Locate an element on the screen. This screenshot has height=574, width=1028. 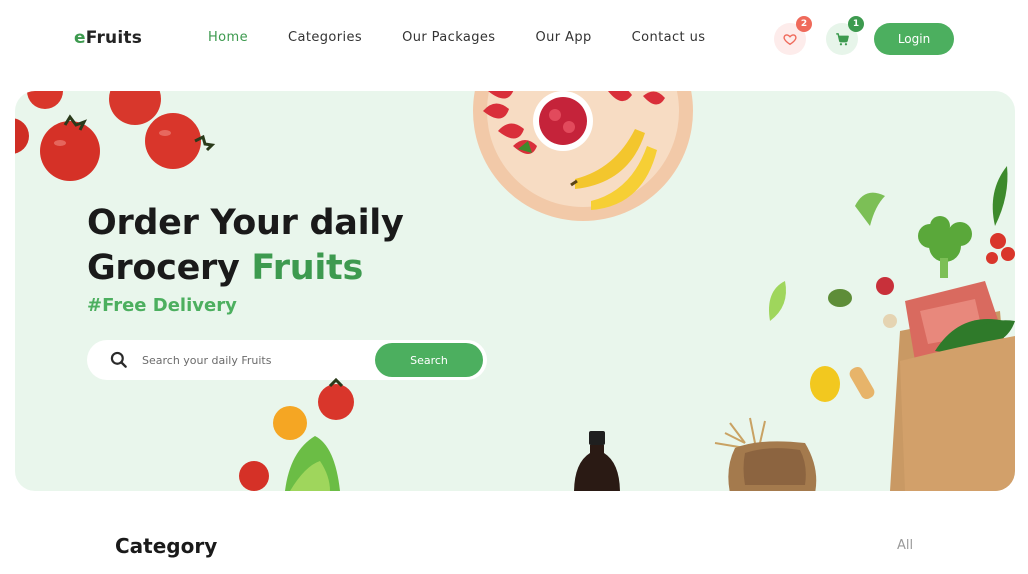
heart-icon is located at coordinates (790, 40).